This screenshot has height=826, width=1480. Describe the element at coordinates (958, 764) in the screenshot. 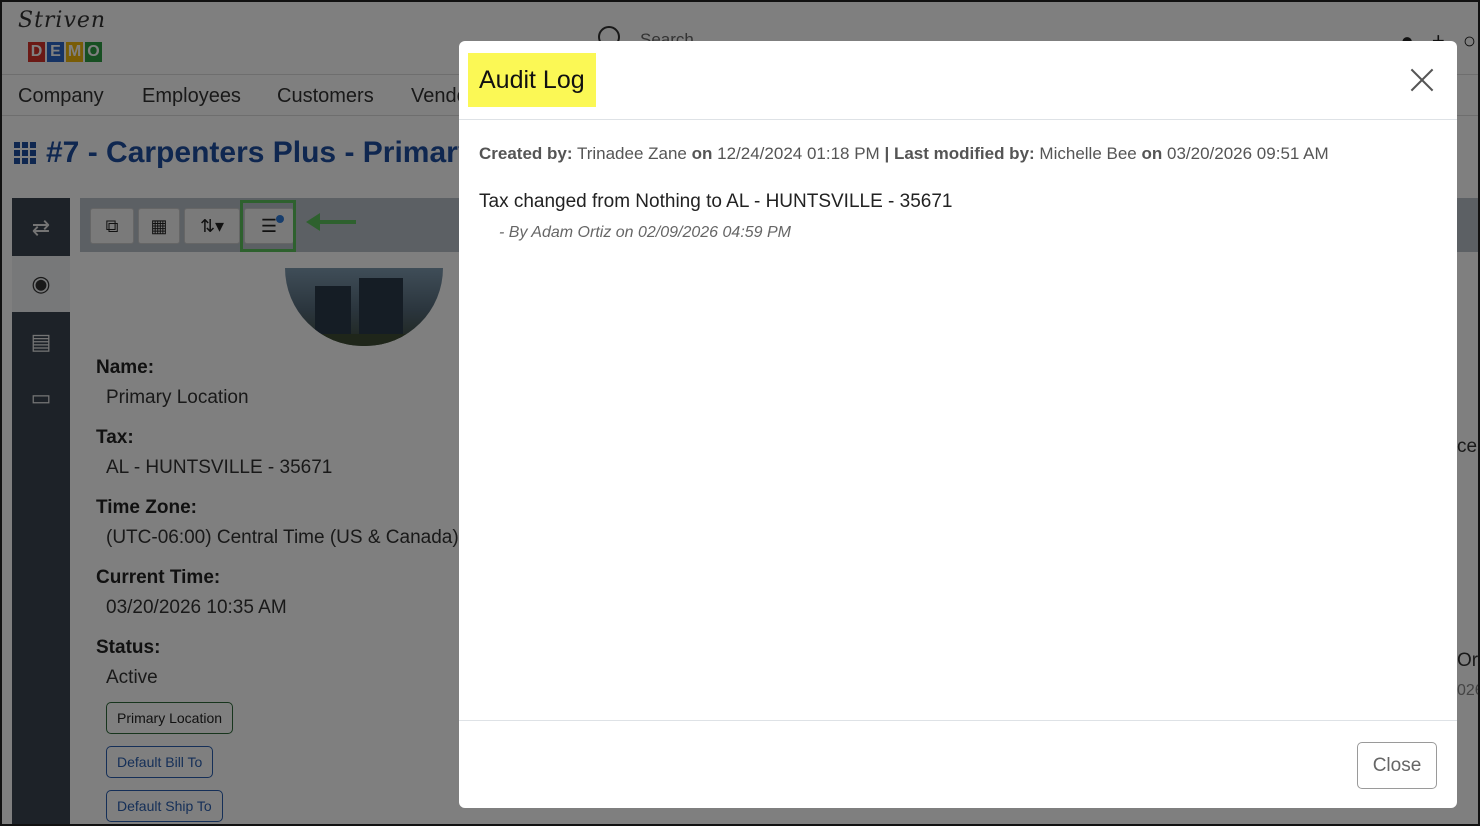

I see `modal-footer: Close` at that location.